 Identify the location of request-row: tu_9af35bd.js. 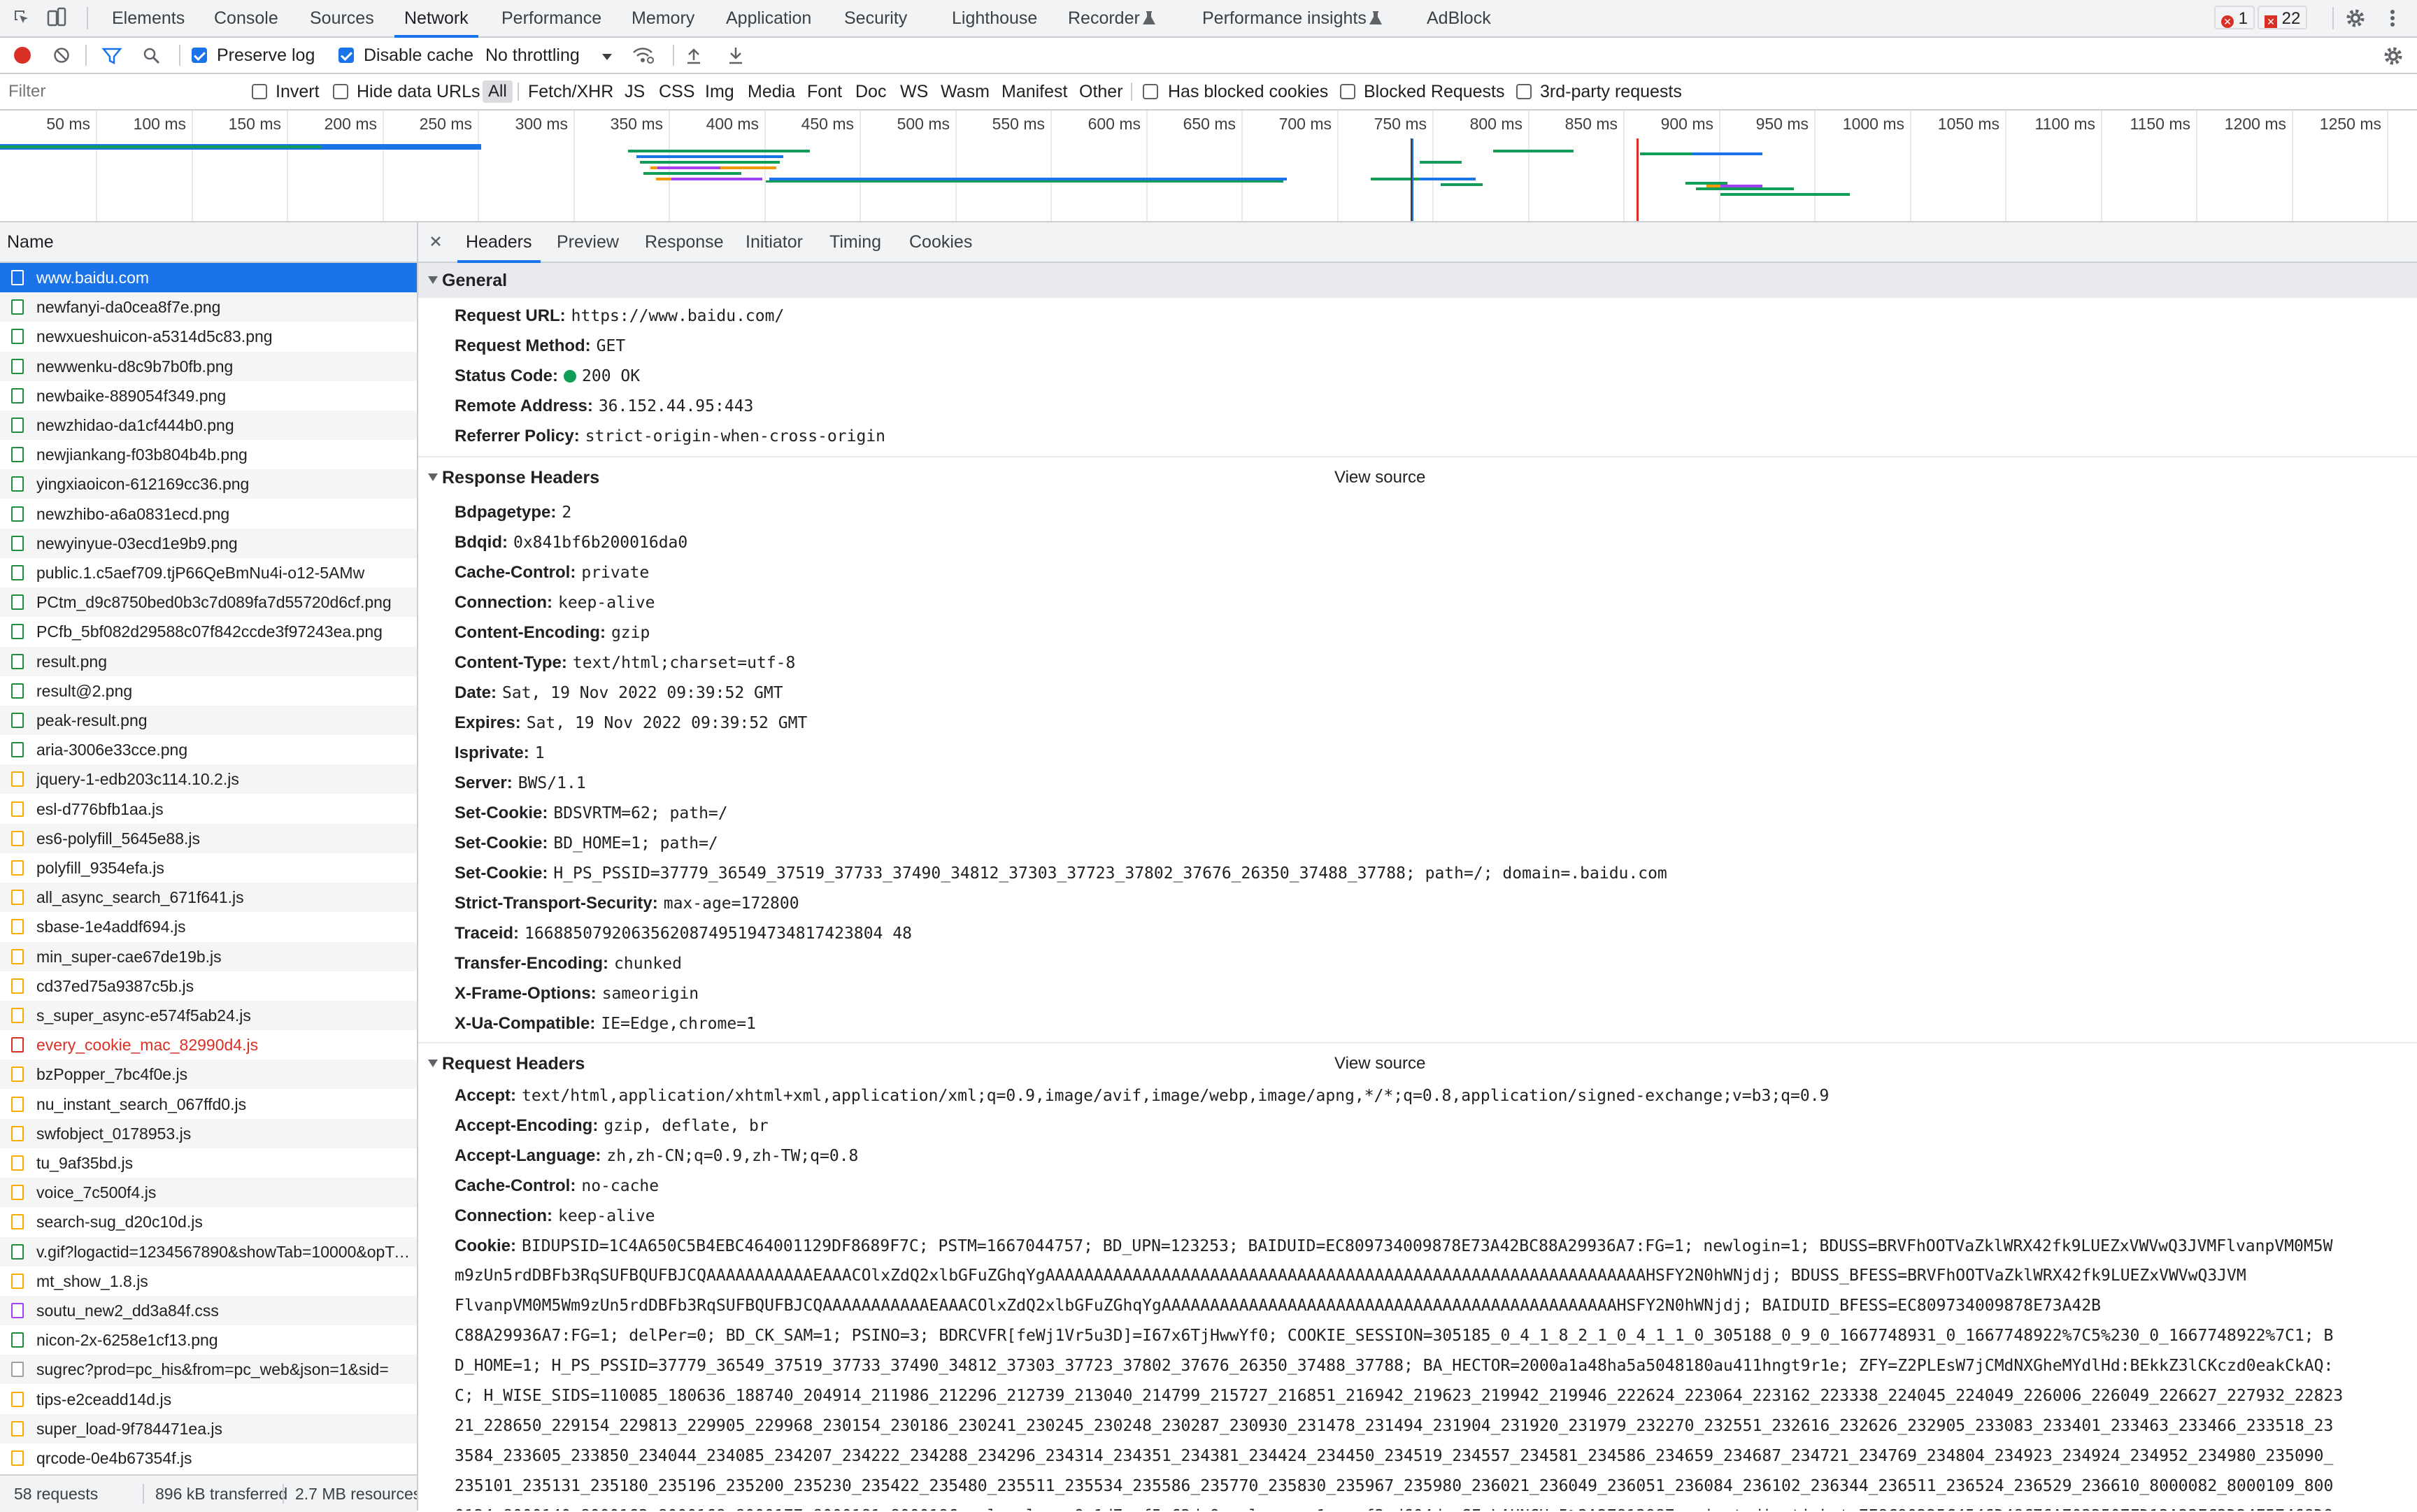
(208, 1163).